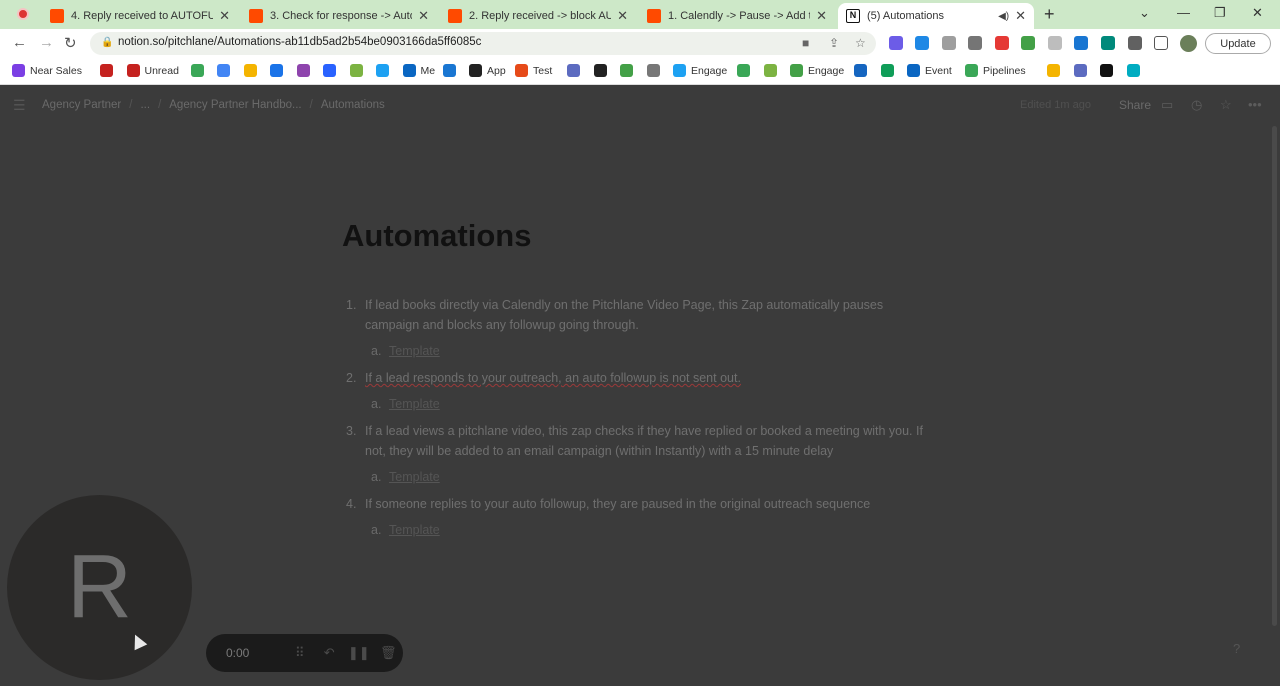 The width and height of the screenshot is (1280, 686). What do you see at coordinates (353, 105) in the screenshot?
I see `breadcrumb-item: Automations` at bounding box center [353, 105].